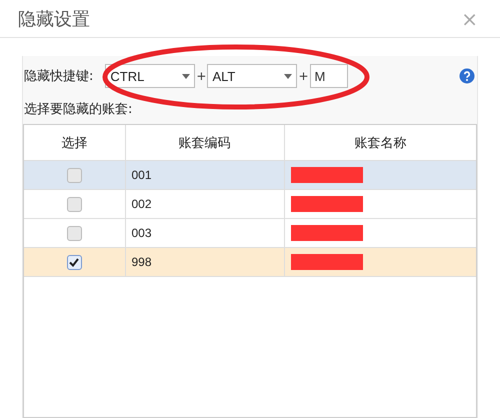  I want to click on key-select: CTRL, so click(150, 76).